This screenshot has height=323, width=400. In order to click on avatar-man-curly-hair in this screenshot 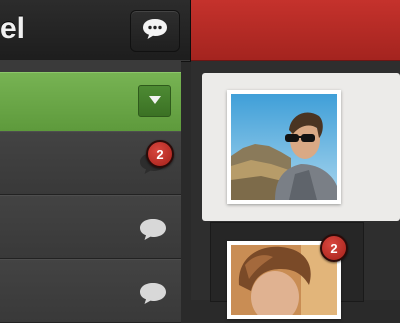, I will do `click(284, 284)`.